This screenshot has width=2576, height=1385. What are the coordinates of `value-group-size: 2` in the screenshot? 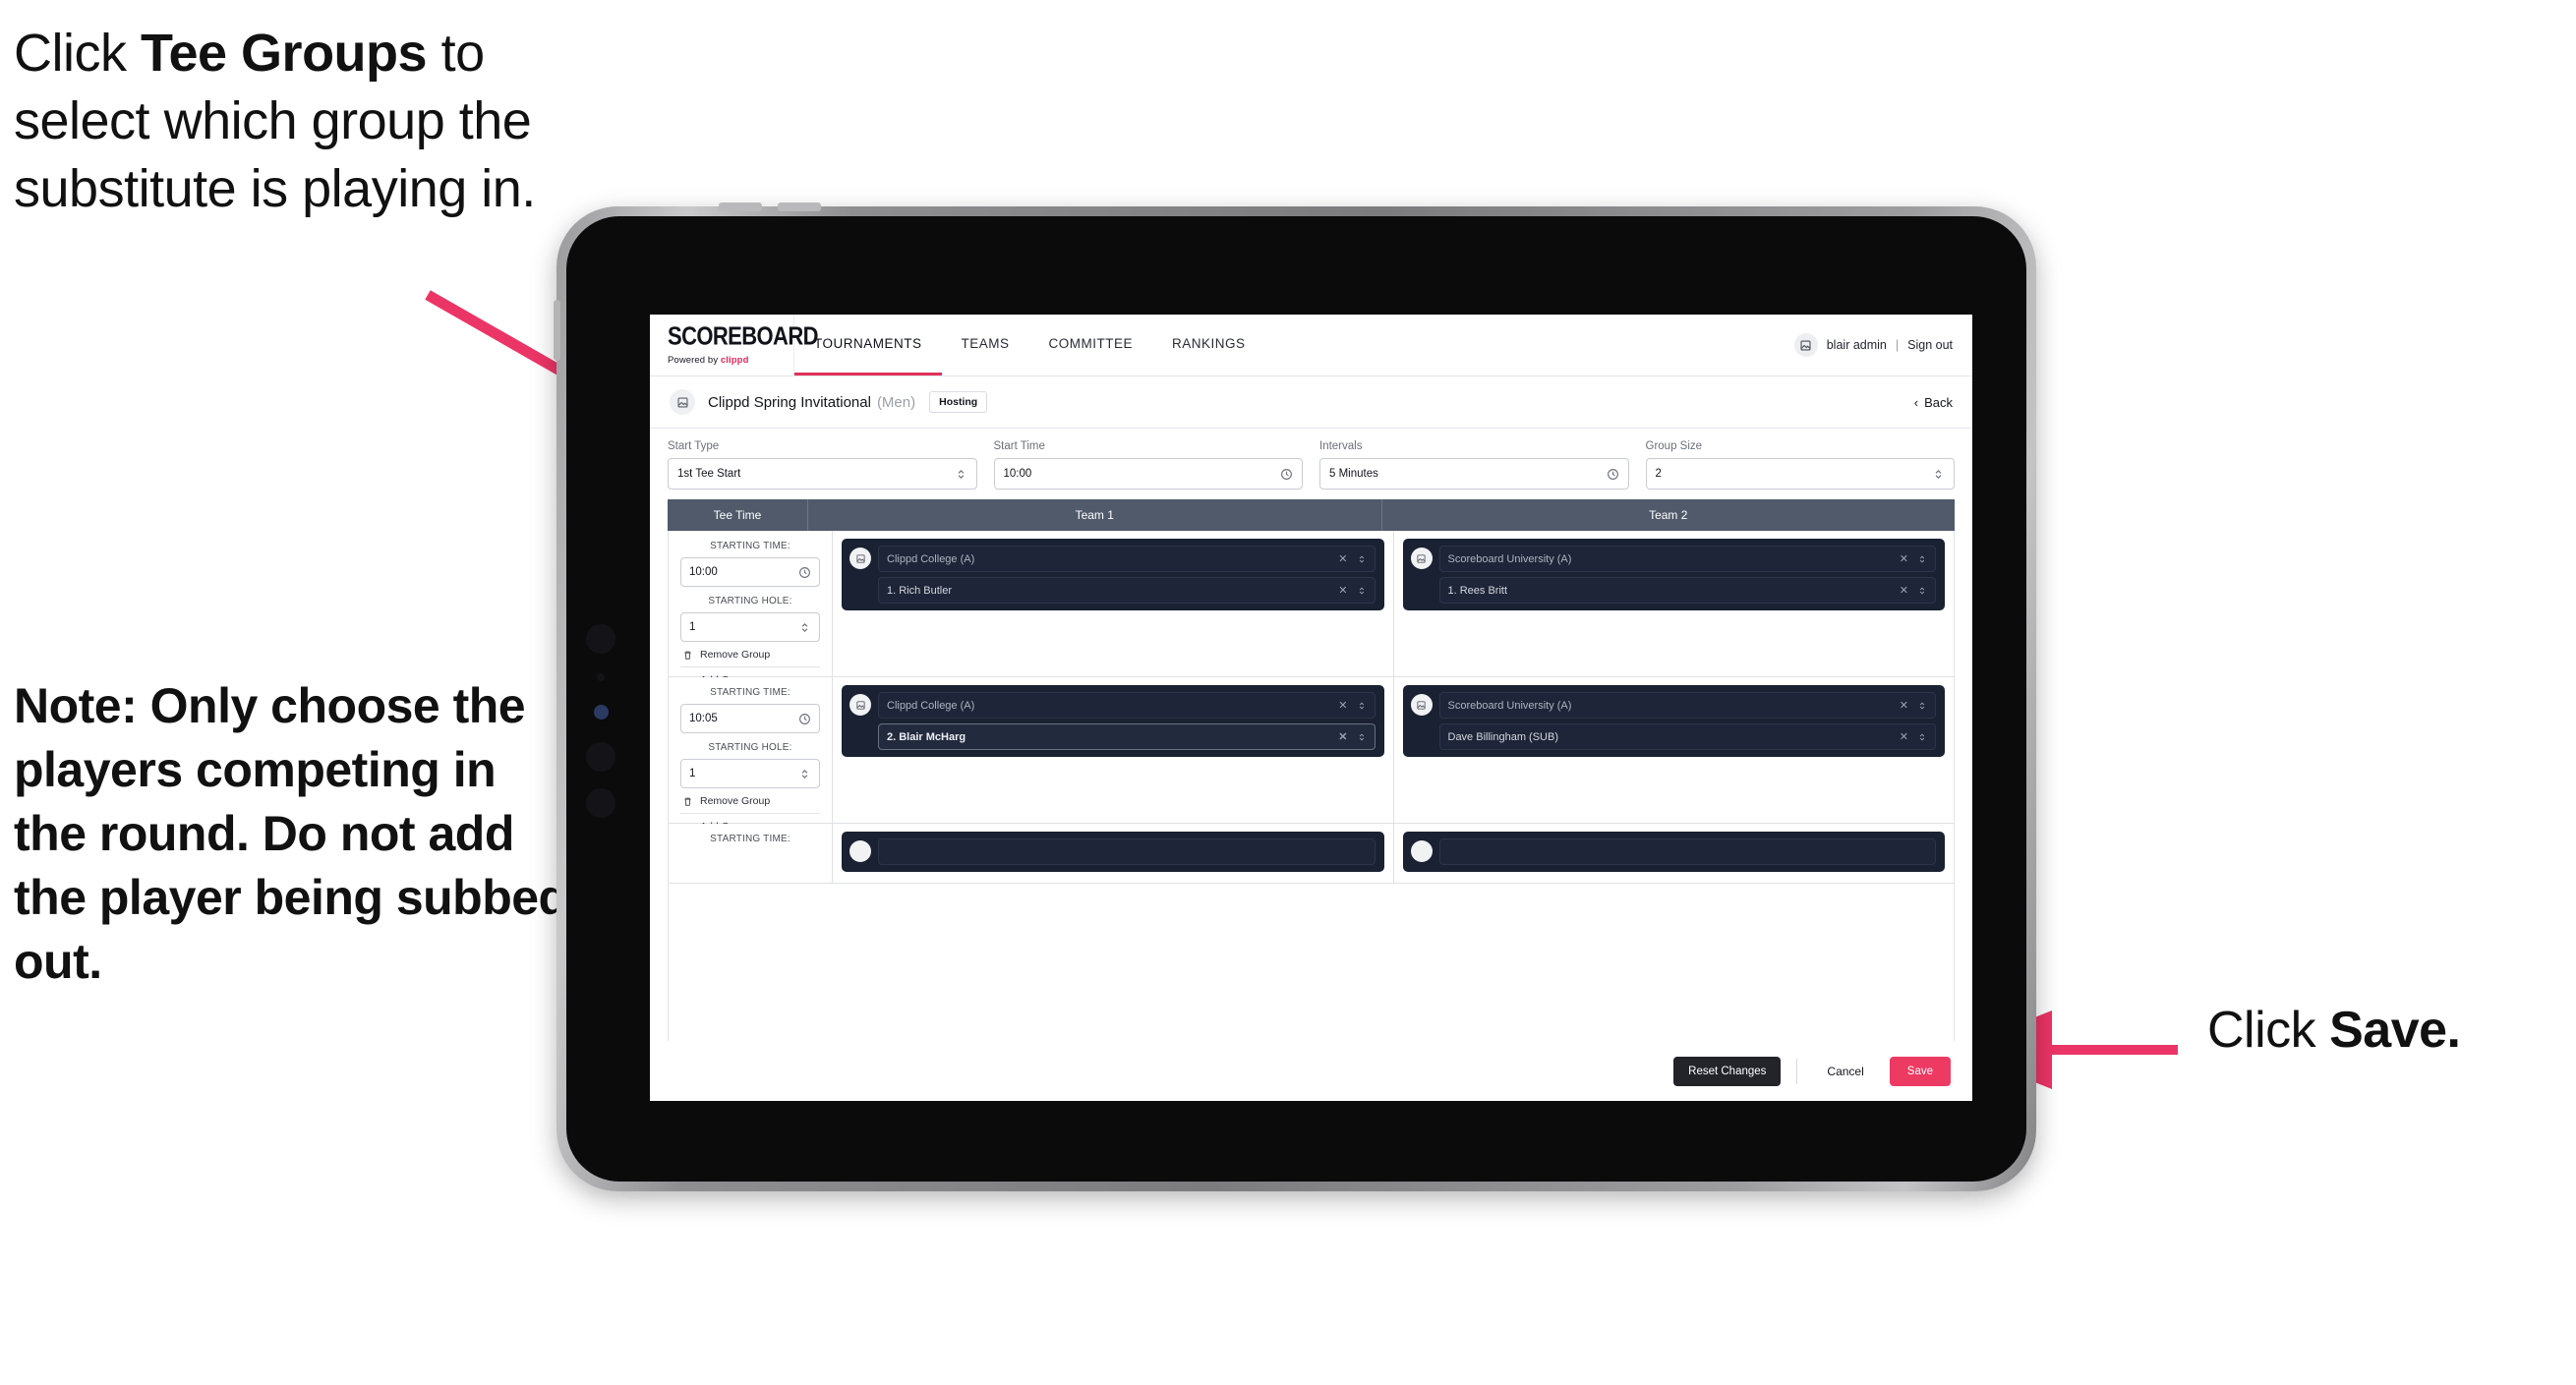 It's located at (1658, 474).